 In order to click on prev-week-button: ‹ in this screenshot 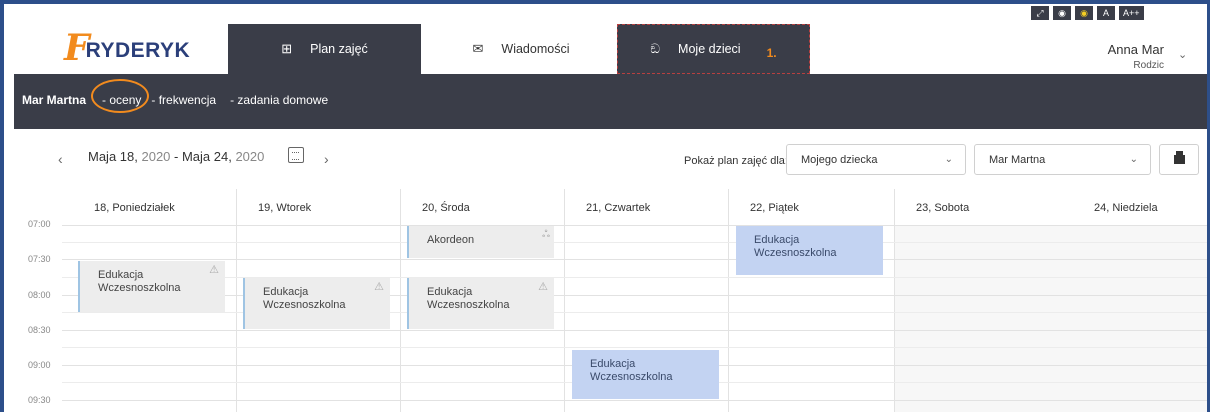, I will do `click(60, 159)`.